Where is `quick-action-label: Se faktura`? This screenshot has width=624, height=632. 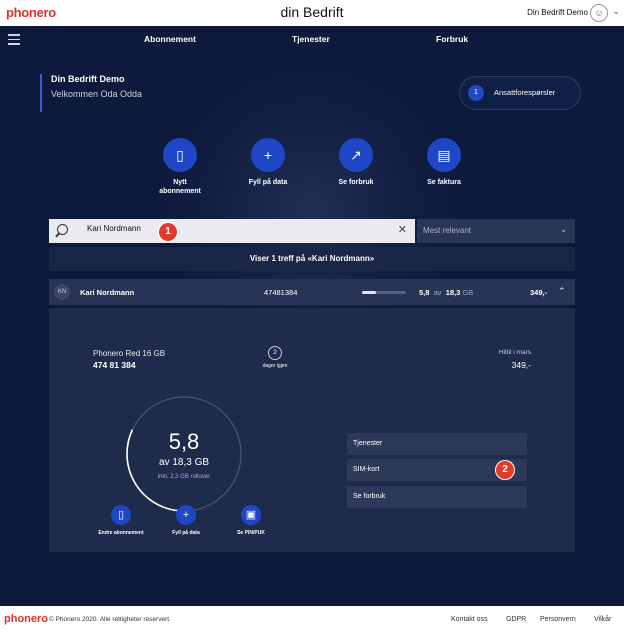
quick-action-label: Se faktura is located at coordinates (444, 182).